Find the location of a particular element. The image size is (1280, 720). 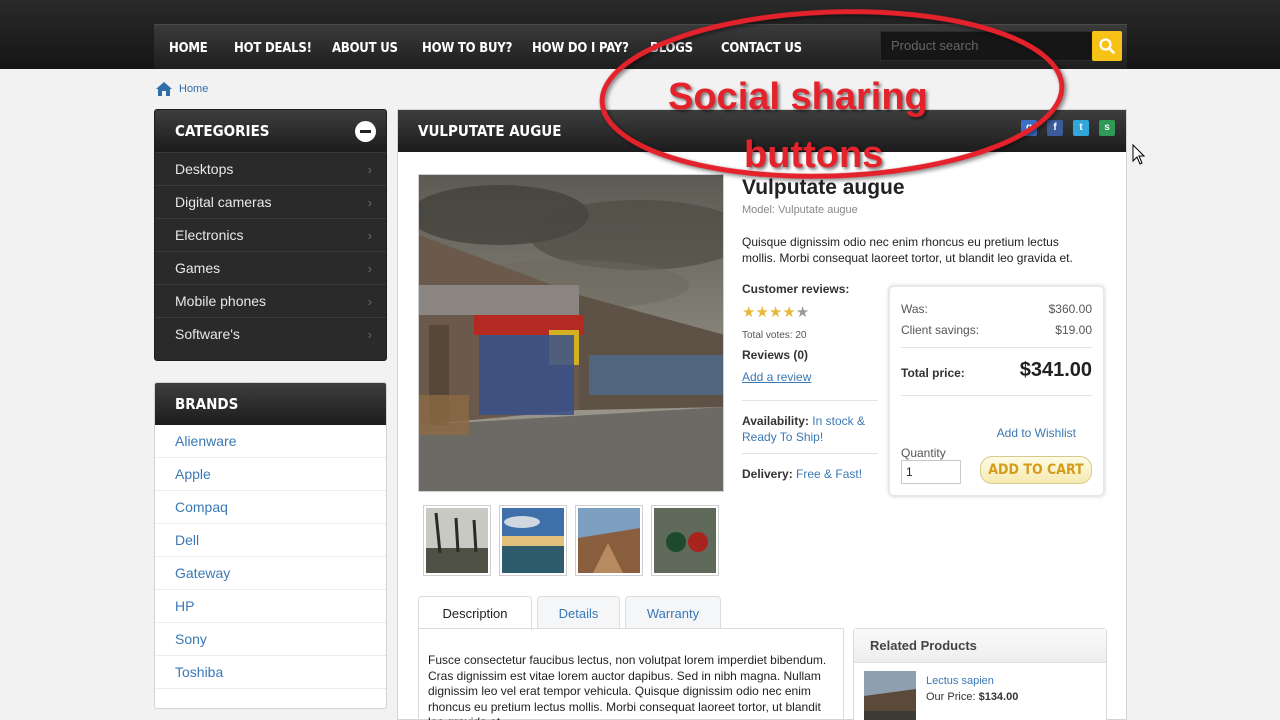

was-price-row: Was: $360.00 is located at coordinates (996, 309).